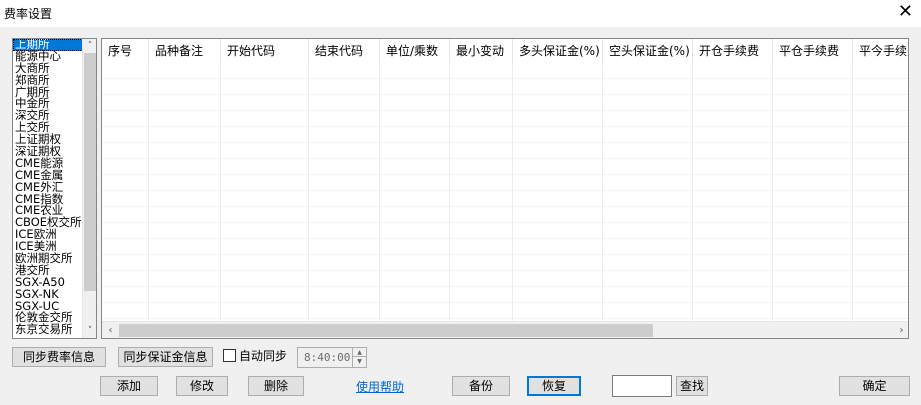  What do you see at coordinates (48, 329) in the screenshot?
I see `exchange-item: 东京交易所` at bounding box center [48, 329].